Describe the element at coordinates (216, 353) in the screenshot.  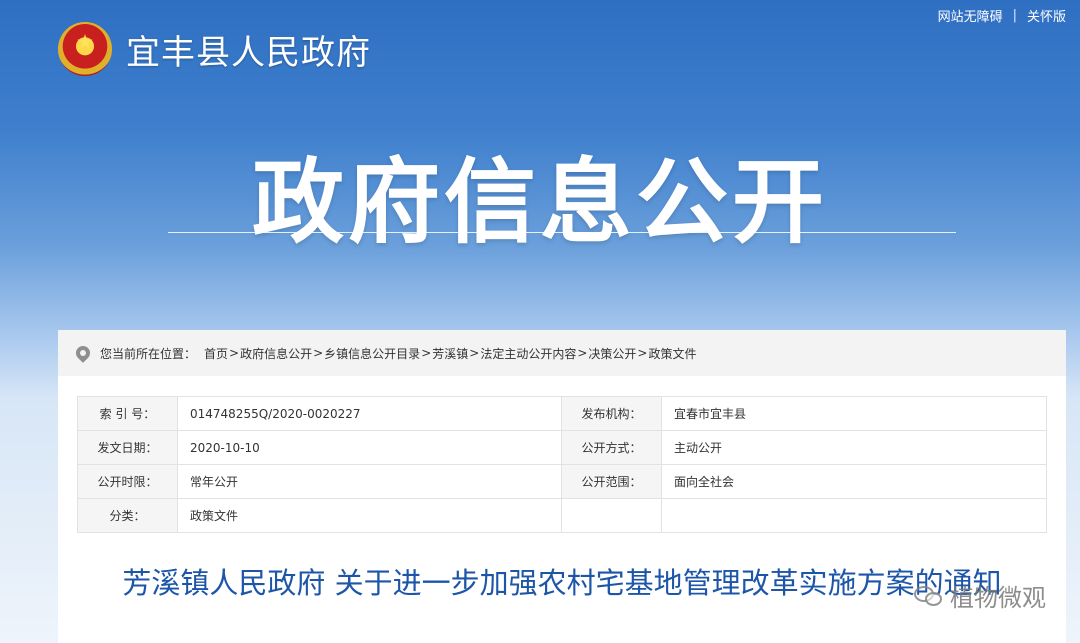
I see `breadcrumb-home: 首页` at that location.